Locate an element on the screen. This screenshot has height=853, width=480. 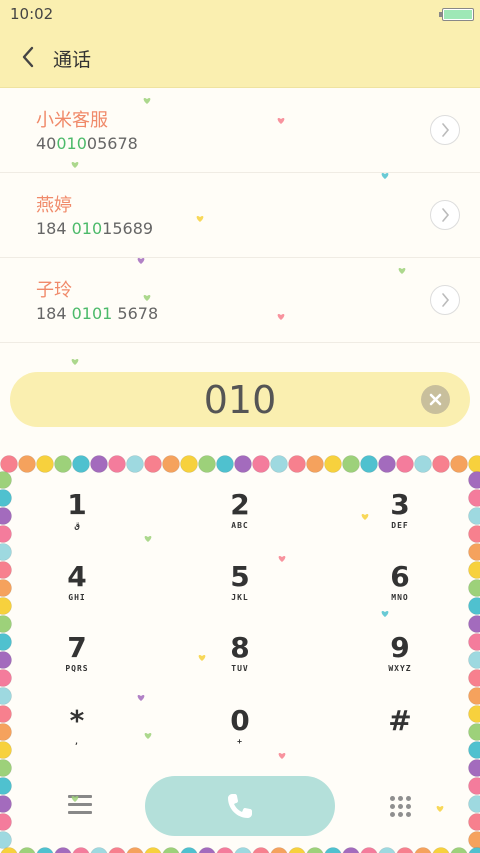
bead-border-left is located at coordinates (6, 660).